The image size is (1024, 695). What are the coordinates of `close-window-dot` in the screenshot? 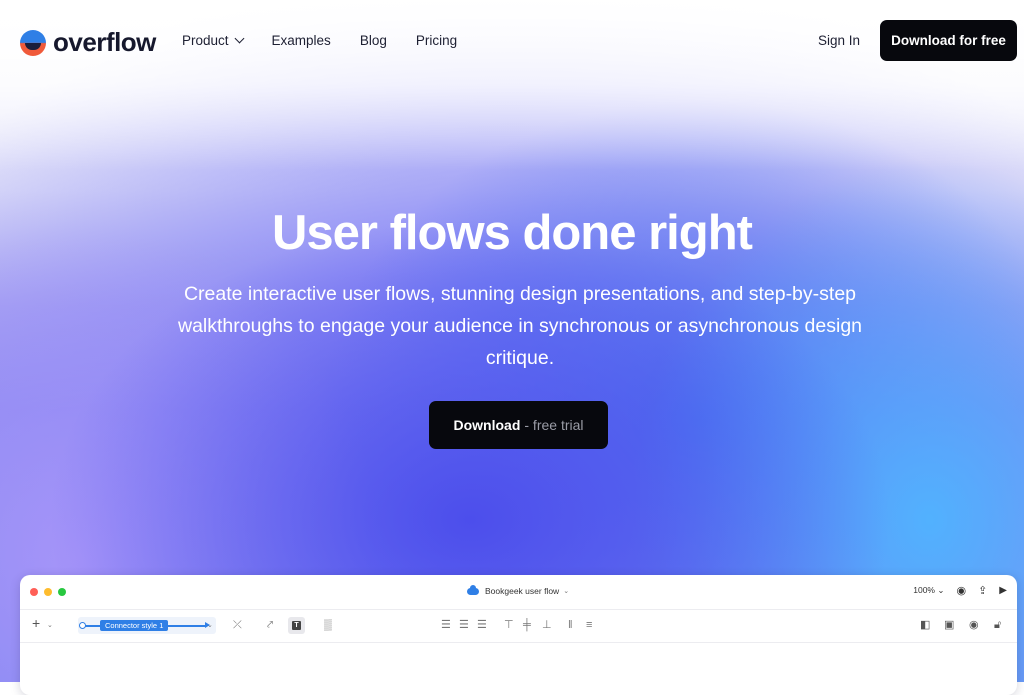 It's located at (34, 592).